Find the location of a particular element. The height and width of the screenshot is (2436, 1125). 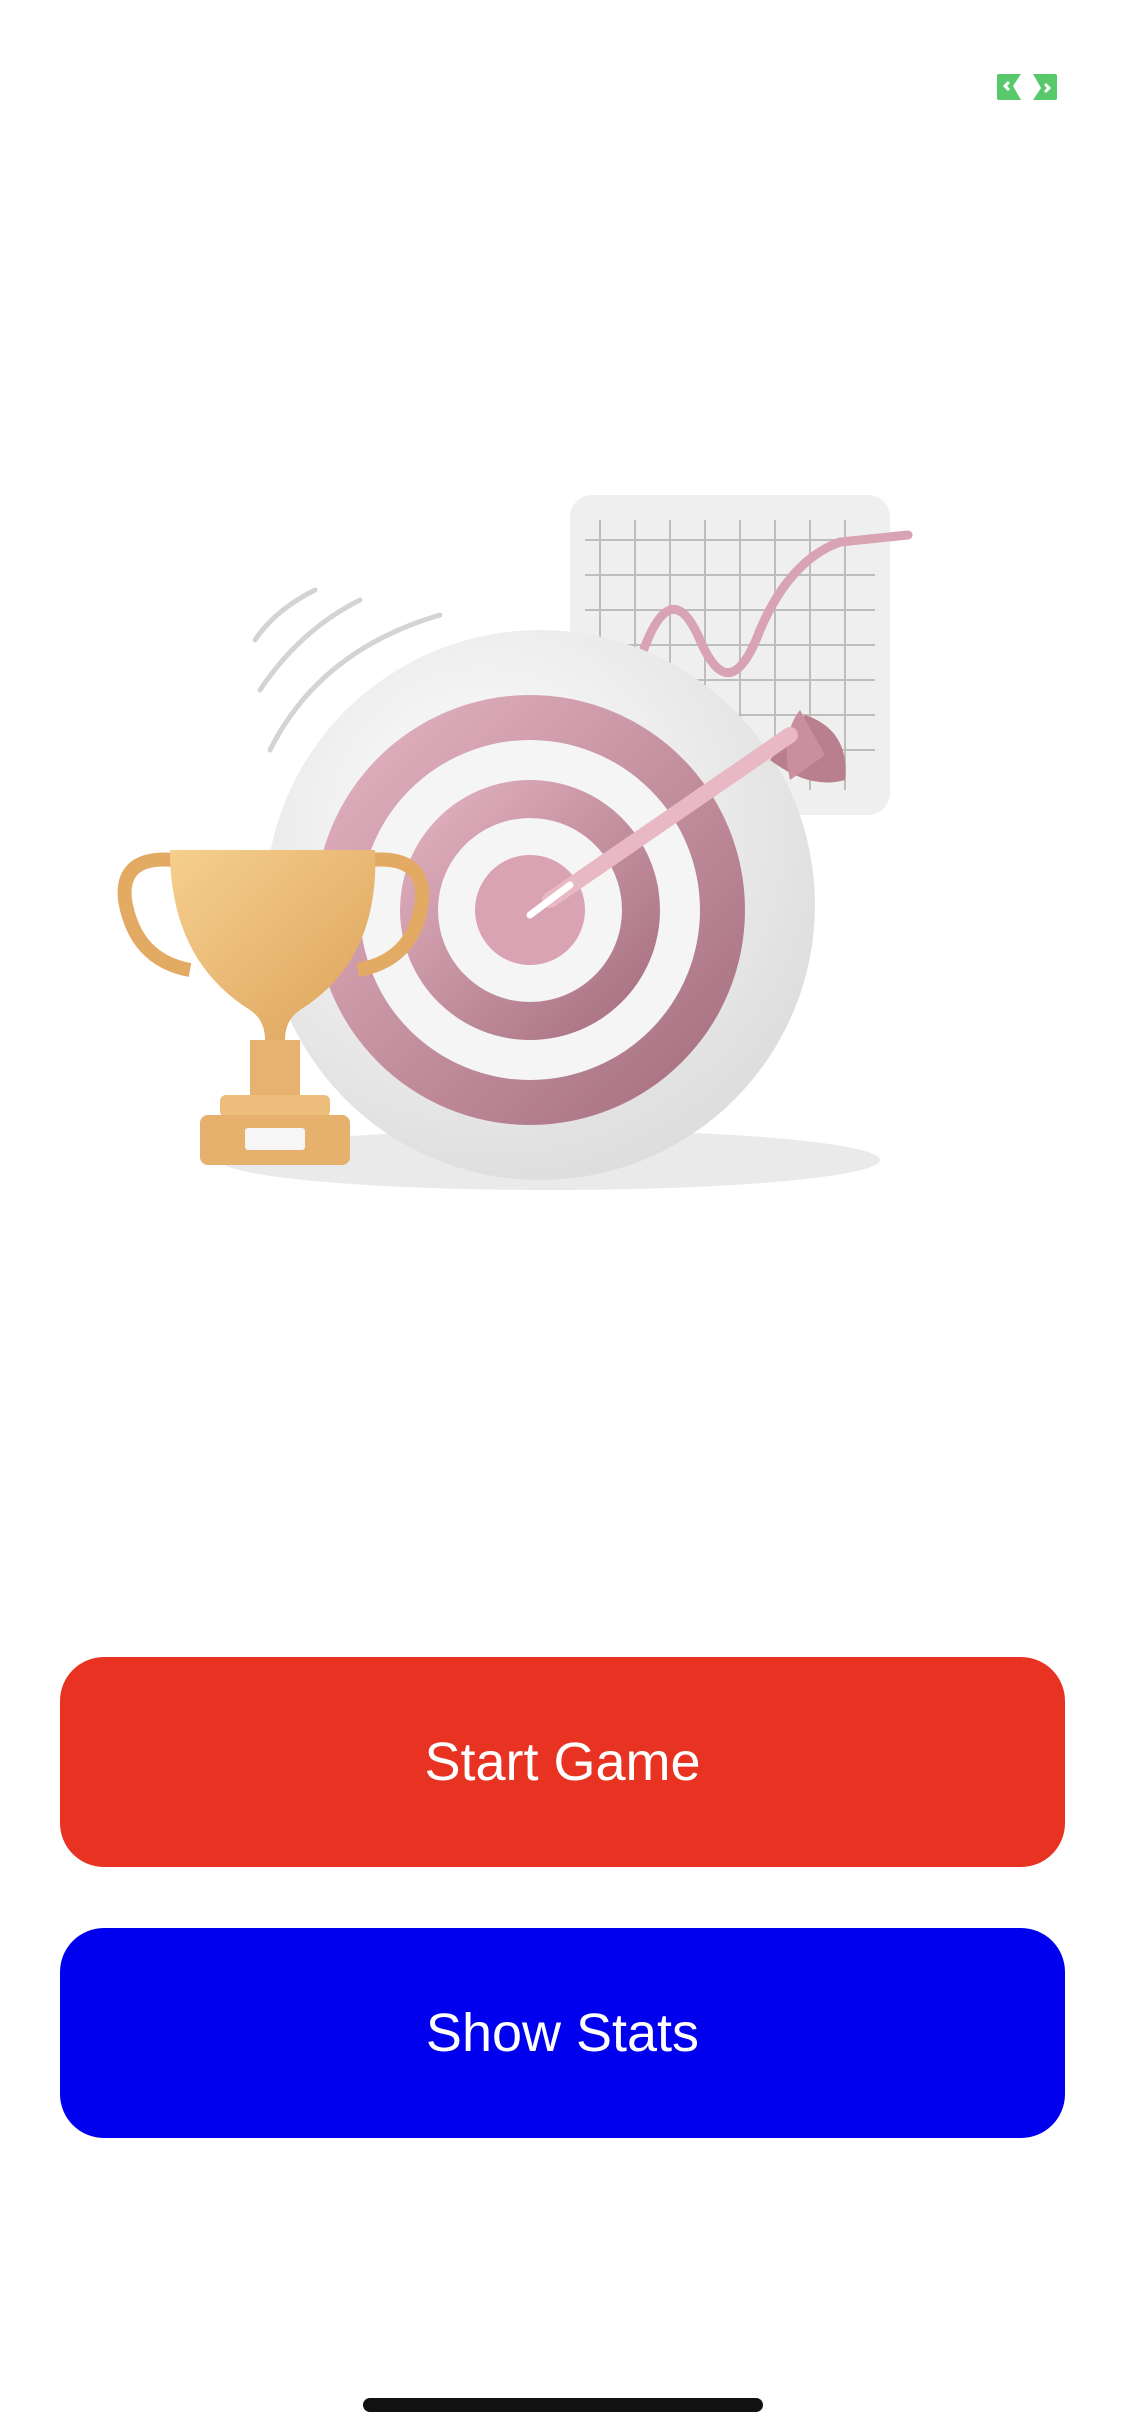

show-stats-button: Show Stats is located at coordinates (562, 2033).